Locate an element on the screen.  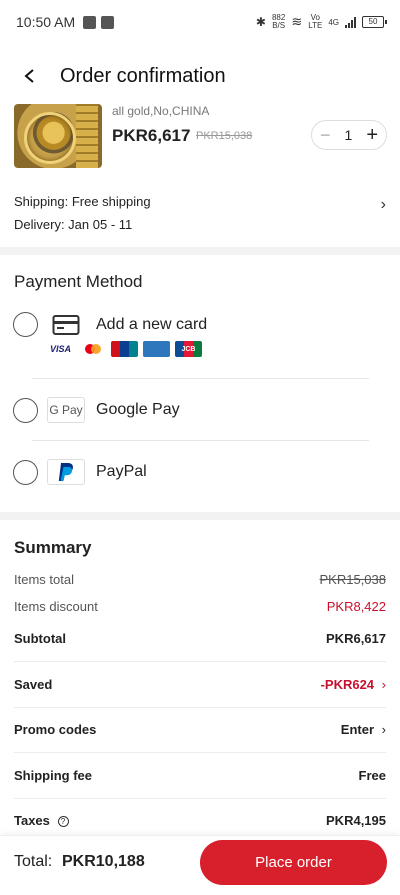
saved-label: Saved is located at coordinates (33, 684).